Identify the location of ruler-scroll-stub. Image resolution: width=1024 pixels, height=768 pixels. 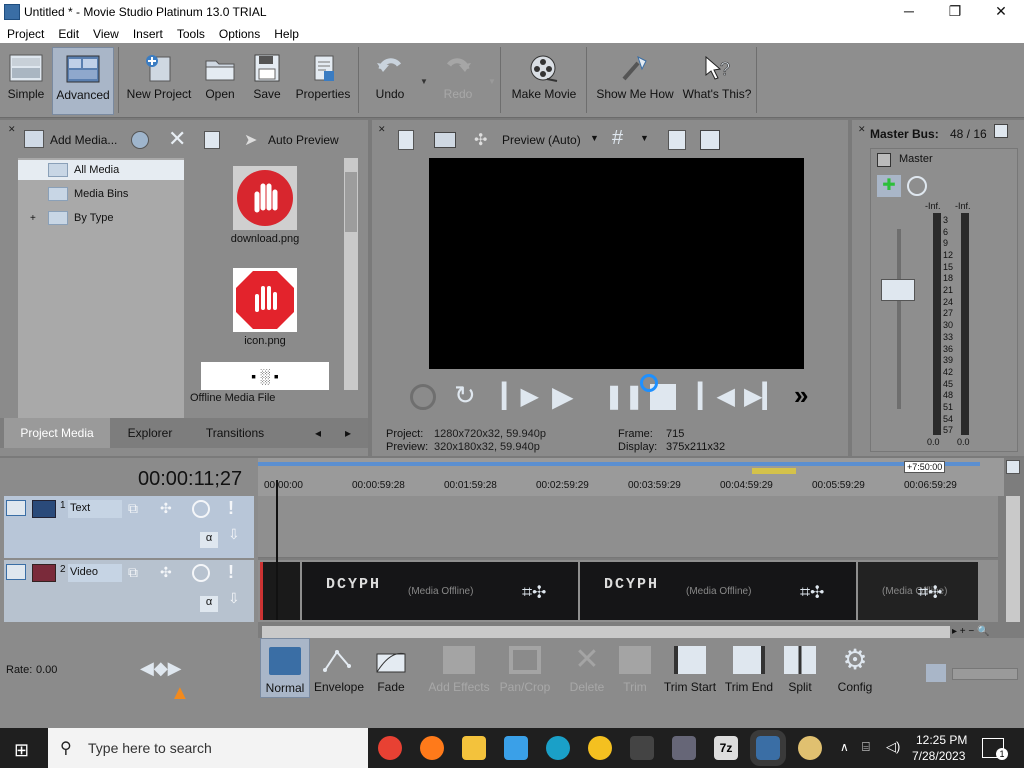
(1013, 467).